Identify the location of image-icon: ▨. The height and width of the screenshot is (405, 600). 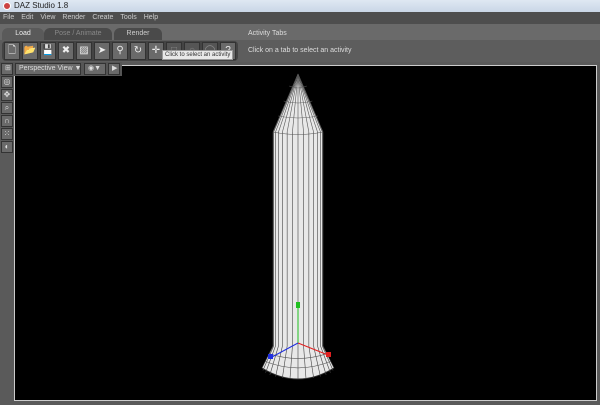
(84, 50).